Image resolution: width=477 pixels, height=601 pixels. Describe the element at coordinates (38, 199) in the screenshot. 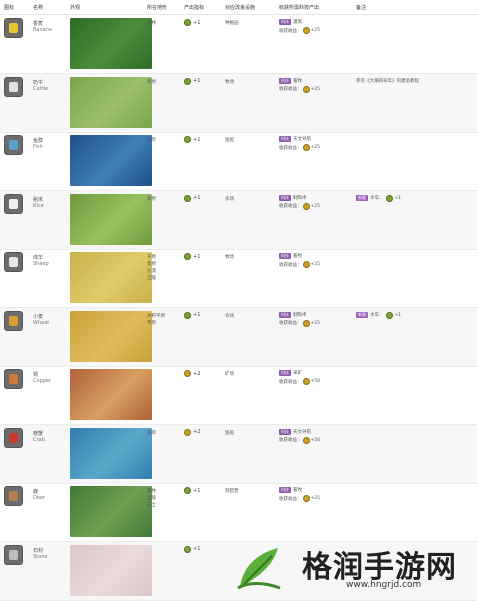

I see `resource-name-cn: 稻米` at that location.